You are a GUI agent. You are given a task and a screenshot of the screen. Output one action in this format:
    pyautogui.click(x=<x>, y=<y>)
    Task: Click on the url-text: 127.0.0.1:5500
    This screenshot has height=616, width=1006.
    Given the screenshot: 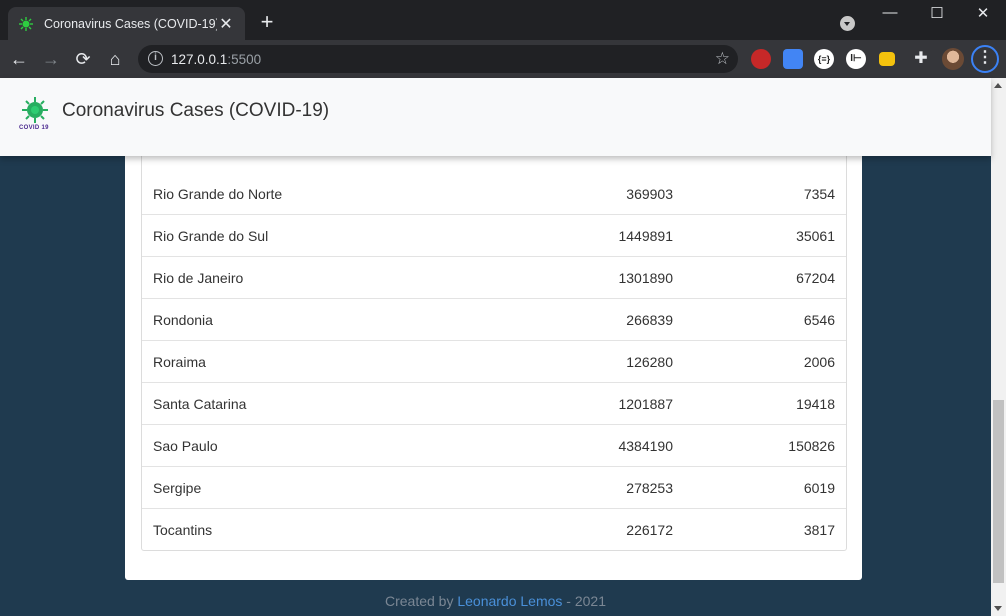 What is the action you would take?
    pyautogui.click(x=216, y=59)
    